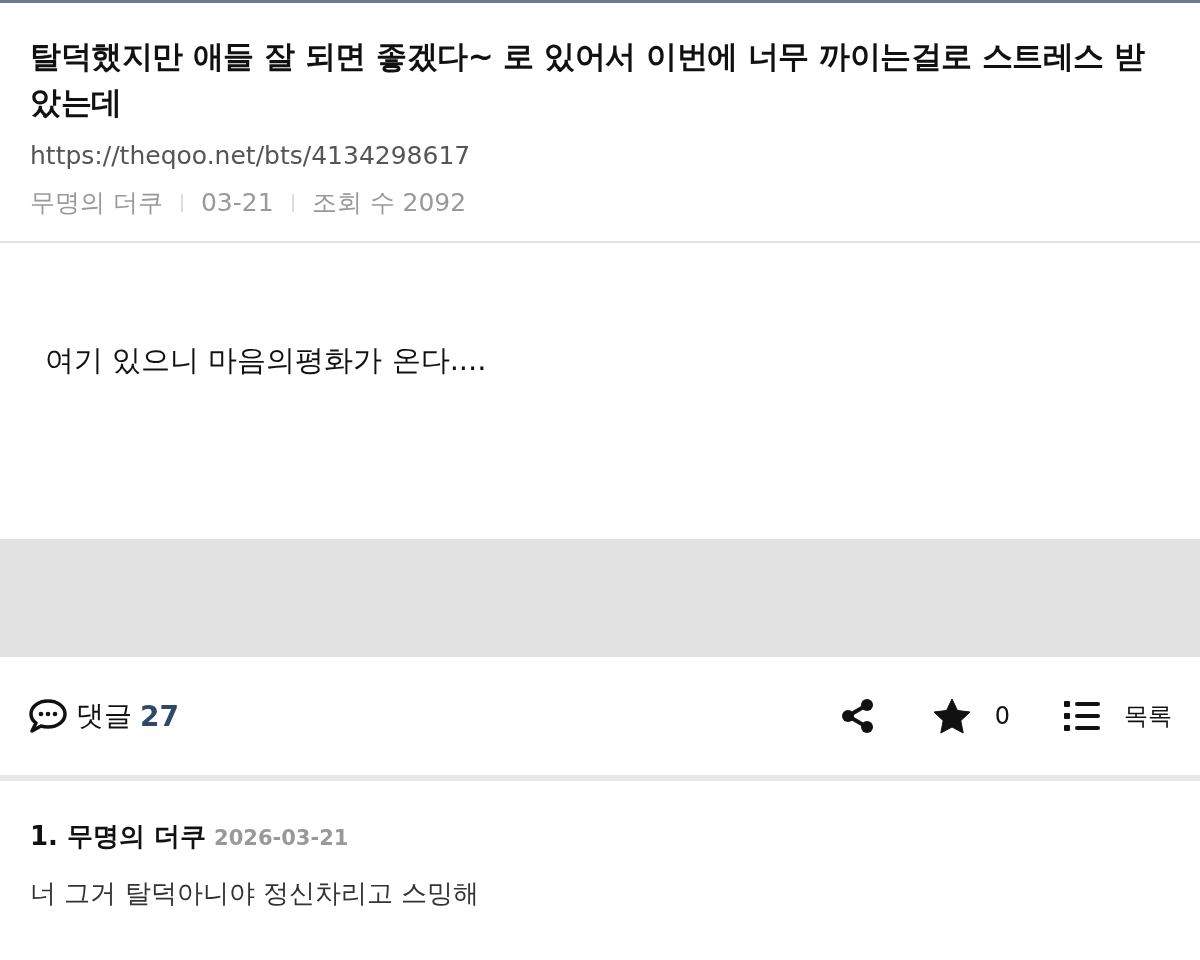 This screenshot has height=960, width=1200. What do you see at coordinates (96, 203) in the screenshot?
I see `author-name: 무명의 더쿠` at bounding box center [96, 203].